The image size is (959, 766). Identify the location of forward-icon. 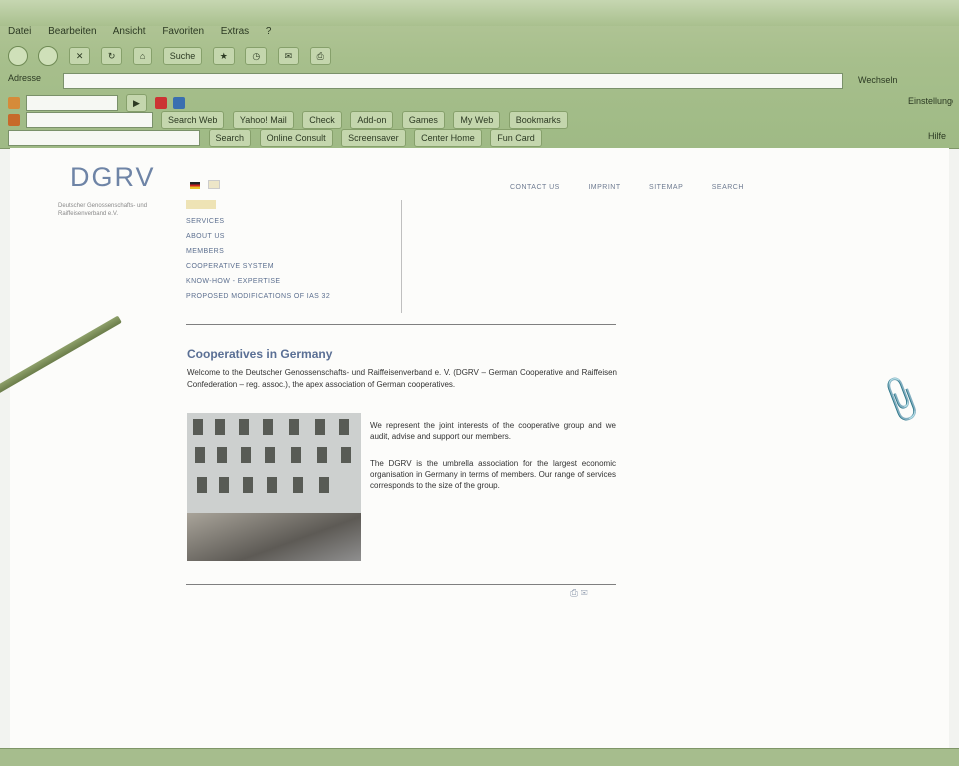
(48, 56).